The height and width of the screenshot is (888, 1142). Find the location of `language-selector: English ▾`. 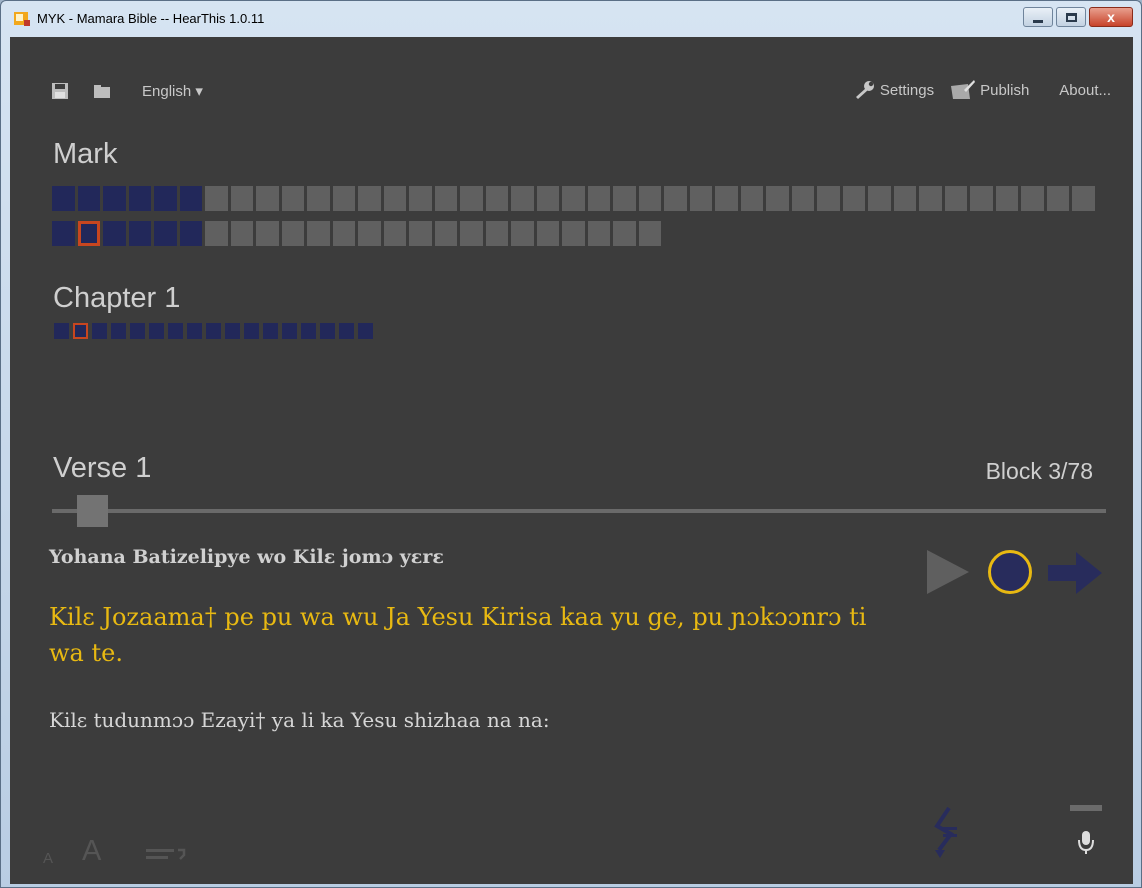

language-selector: English ▾ is located at coordinates (172, 91).